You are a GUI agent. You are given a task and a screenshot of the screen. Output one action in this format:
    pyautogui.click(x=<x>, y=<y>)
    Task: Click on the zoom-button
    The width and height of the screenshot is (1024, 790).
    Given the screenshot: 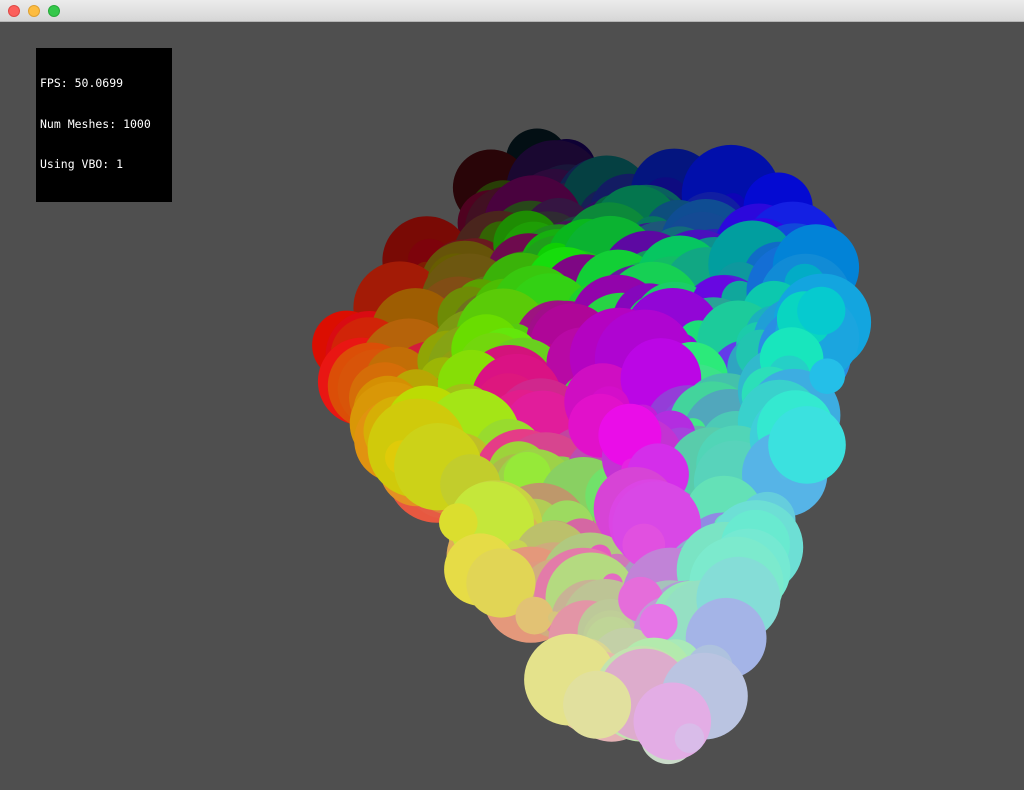 What is the action you would take?
    pyautogui.click(x=54, y=11)
    